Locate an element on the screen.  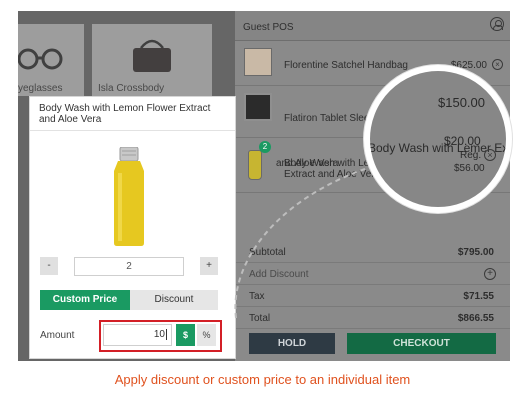
magnified-price: $150.00 is located at coordinates (461, 102).